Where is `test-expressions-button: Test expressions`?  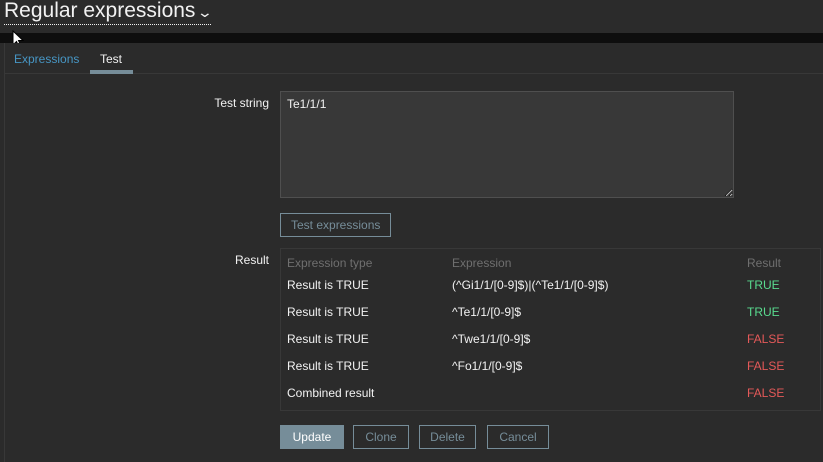 test-expressions-button: Test expressions is located at coordinates (336, 225).